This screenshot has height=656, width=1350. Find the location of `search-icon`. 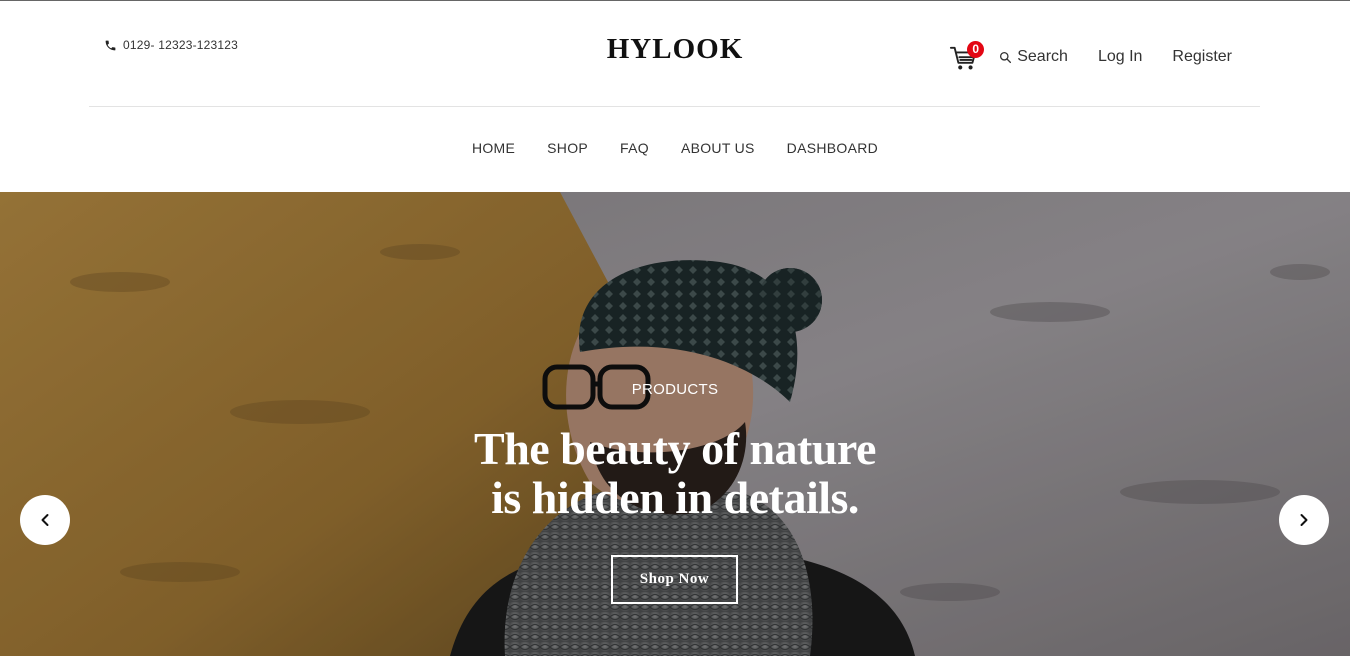

search-icon is located at coordinates (1006, 57).